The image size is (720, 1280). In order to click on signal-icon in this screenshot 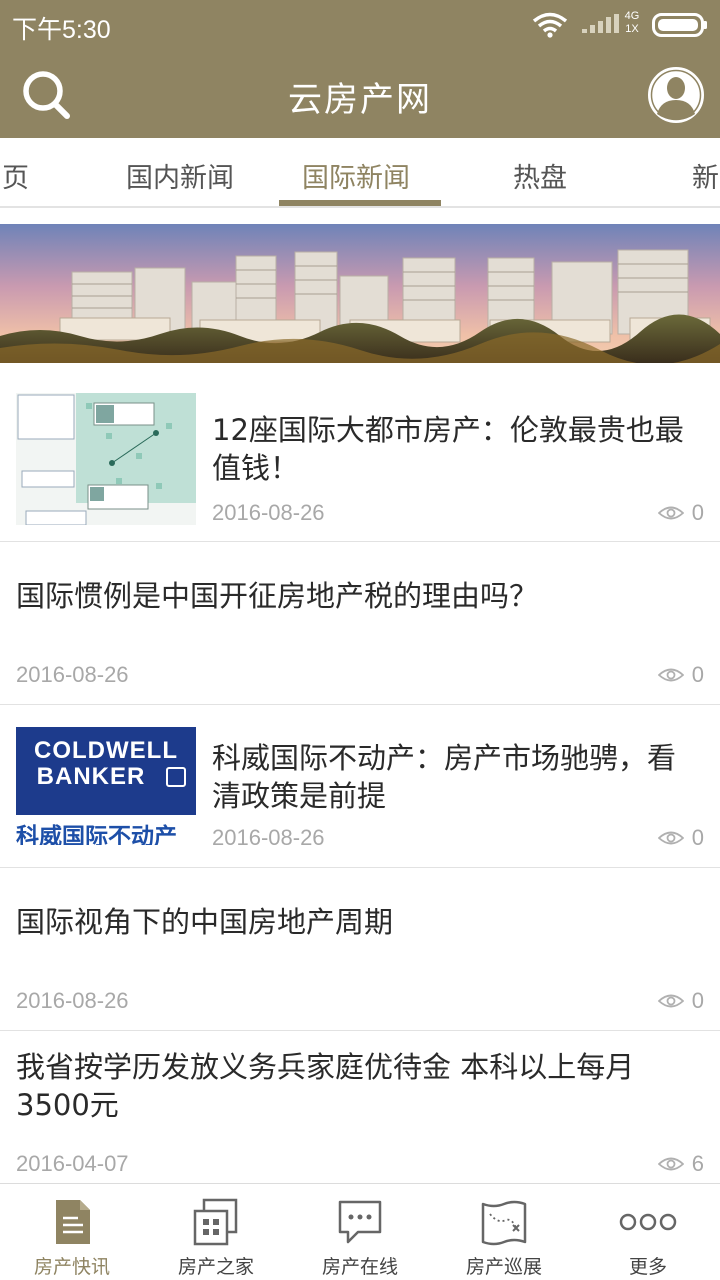, I will do `click(600, 23)`.